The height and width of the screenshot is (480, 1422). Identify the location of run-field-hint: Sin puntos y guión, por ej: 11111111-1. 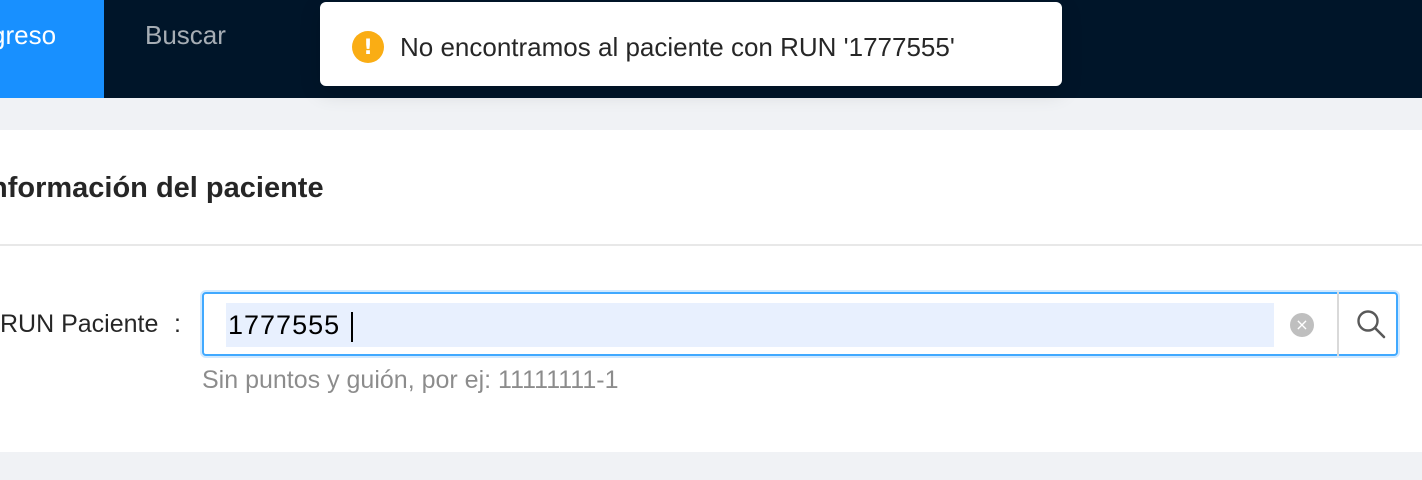
(410, 380).